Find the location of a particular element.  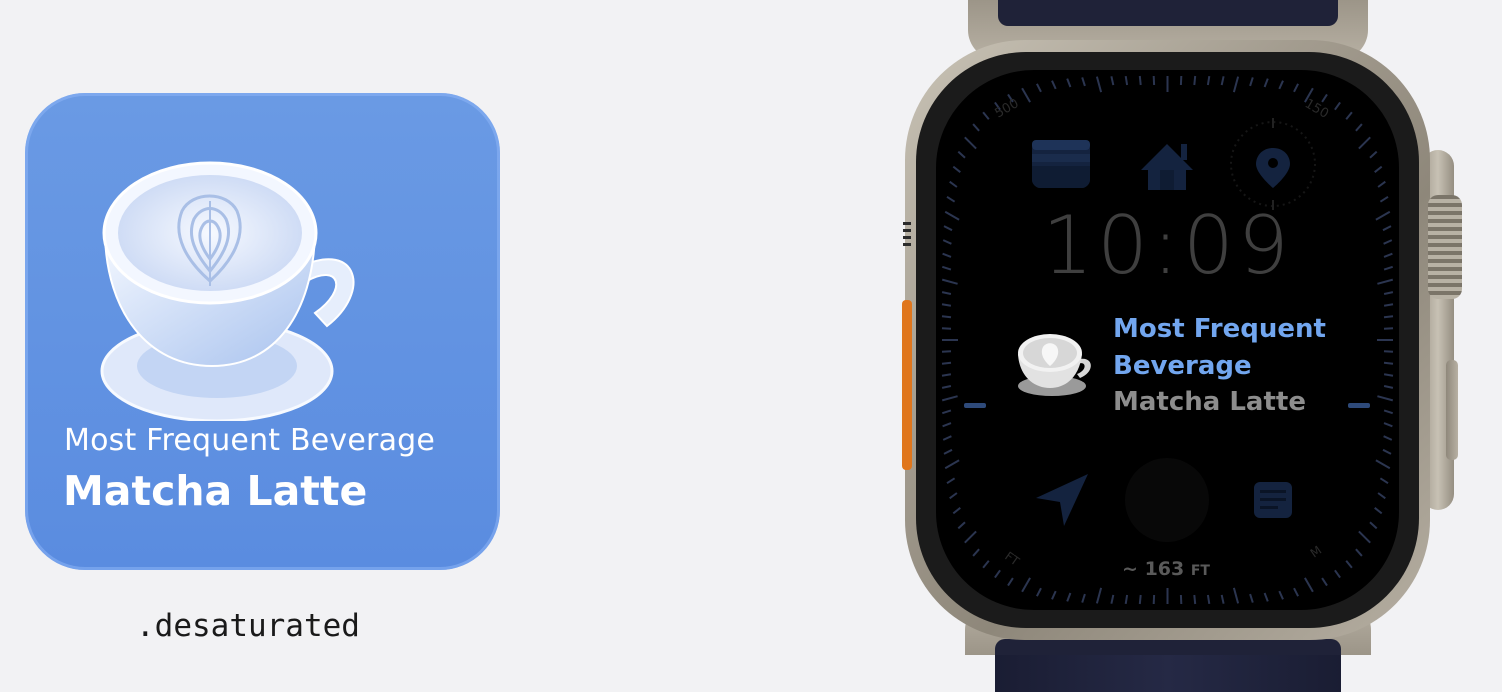

wallet-icon is located at coordinates (1061, 164).